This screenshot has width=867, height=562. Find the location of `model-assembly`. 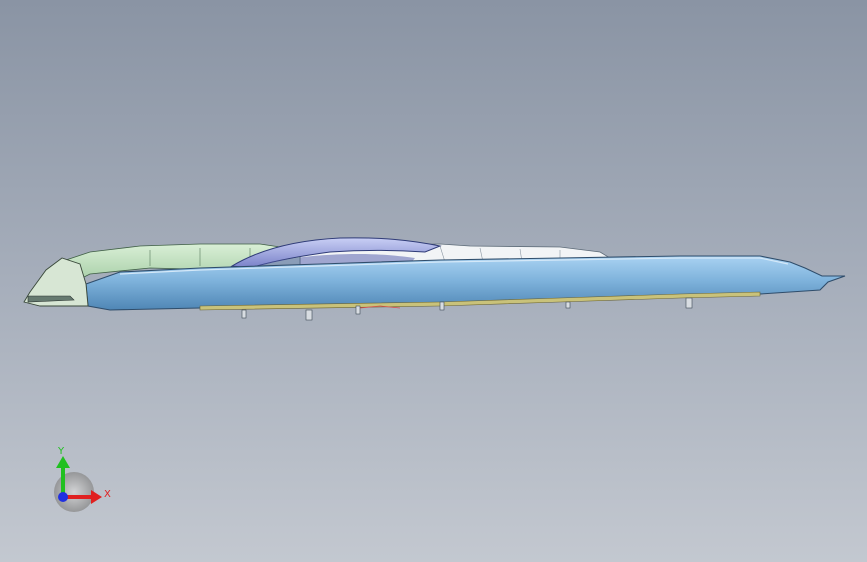

model-assembly is located at coordinates (434, 279).